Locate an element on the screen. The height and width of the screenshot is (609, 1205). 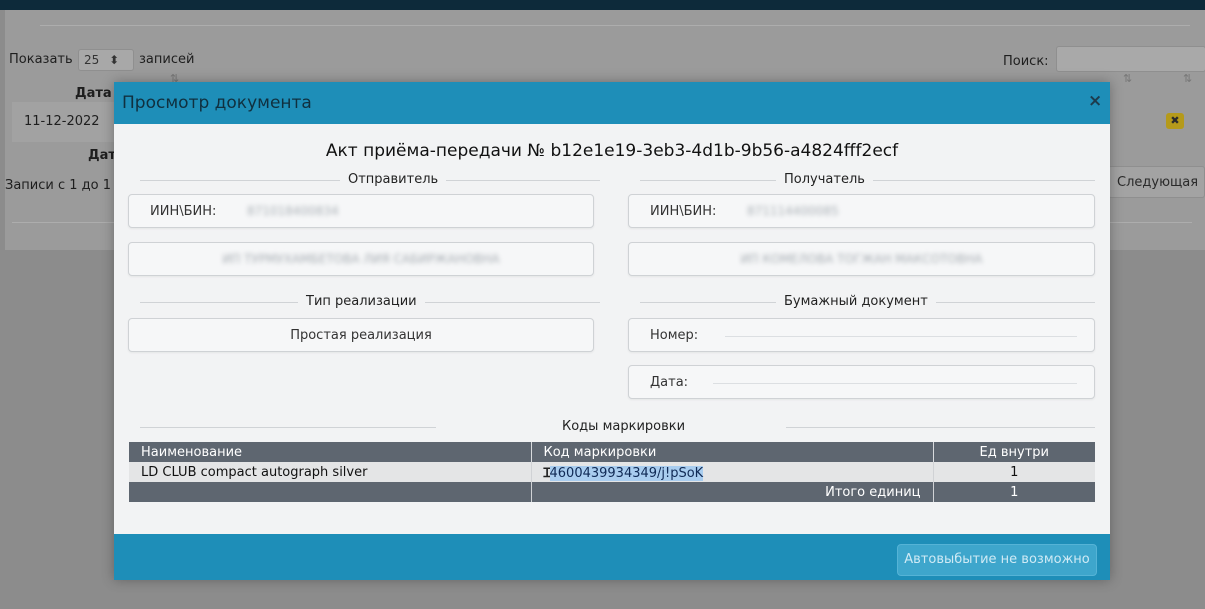
search-input is located at coordinates (1130, 59).